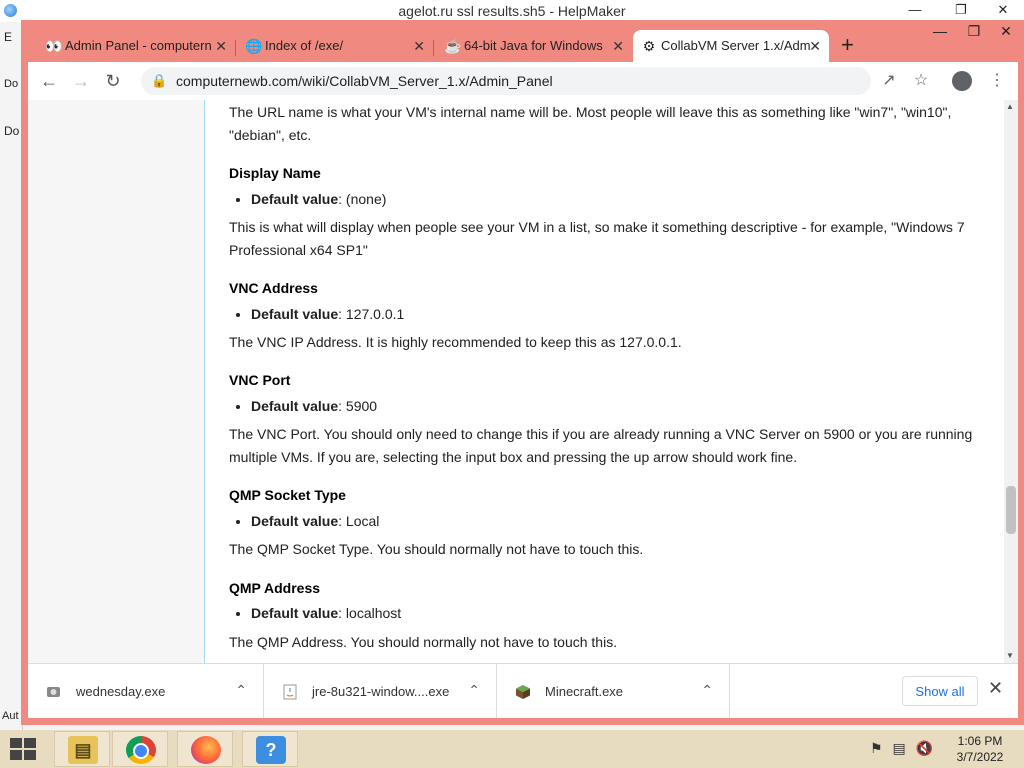 The width and height of the screenshot is (1024, 768). I want to click on volume-muted-icon: 🔇, so click(924, 748).